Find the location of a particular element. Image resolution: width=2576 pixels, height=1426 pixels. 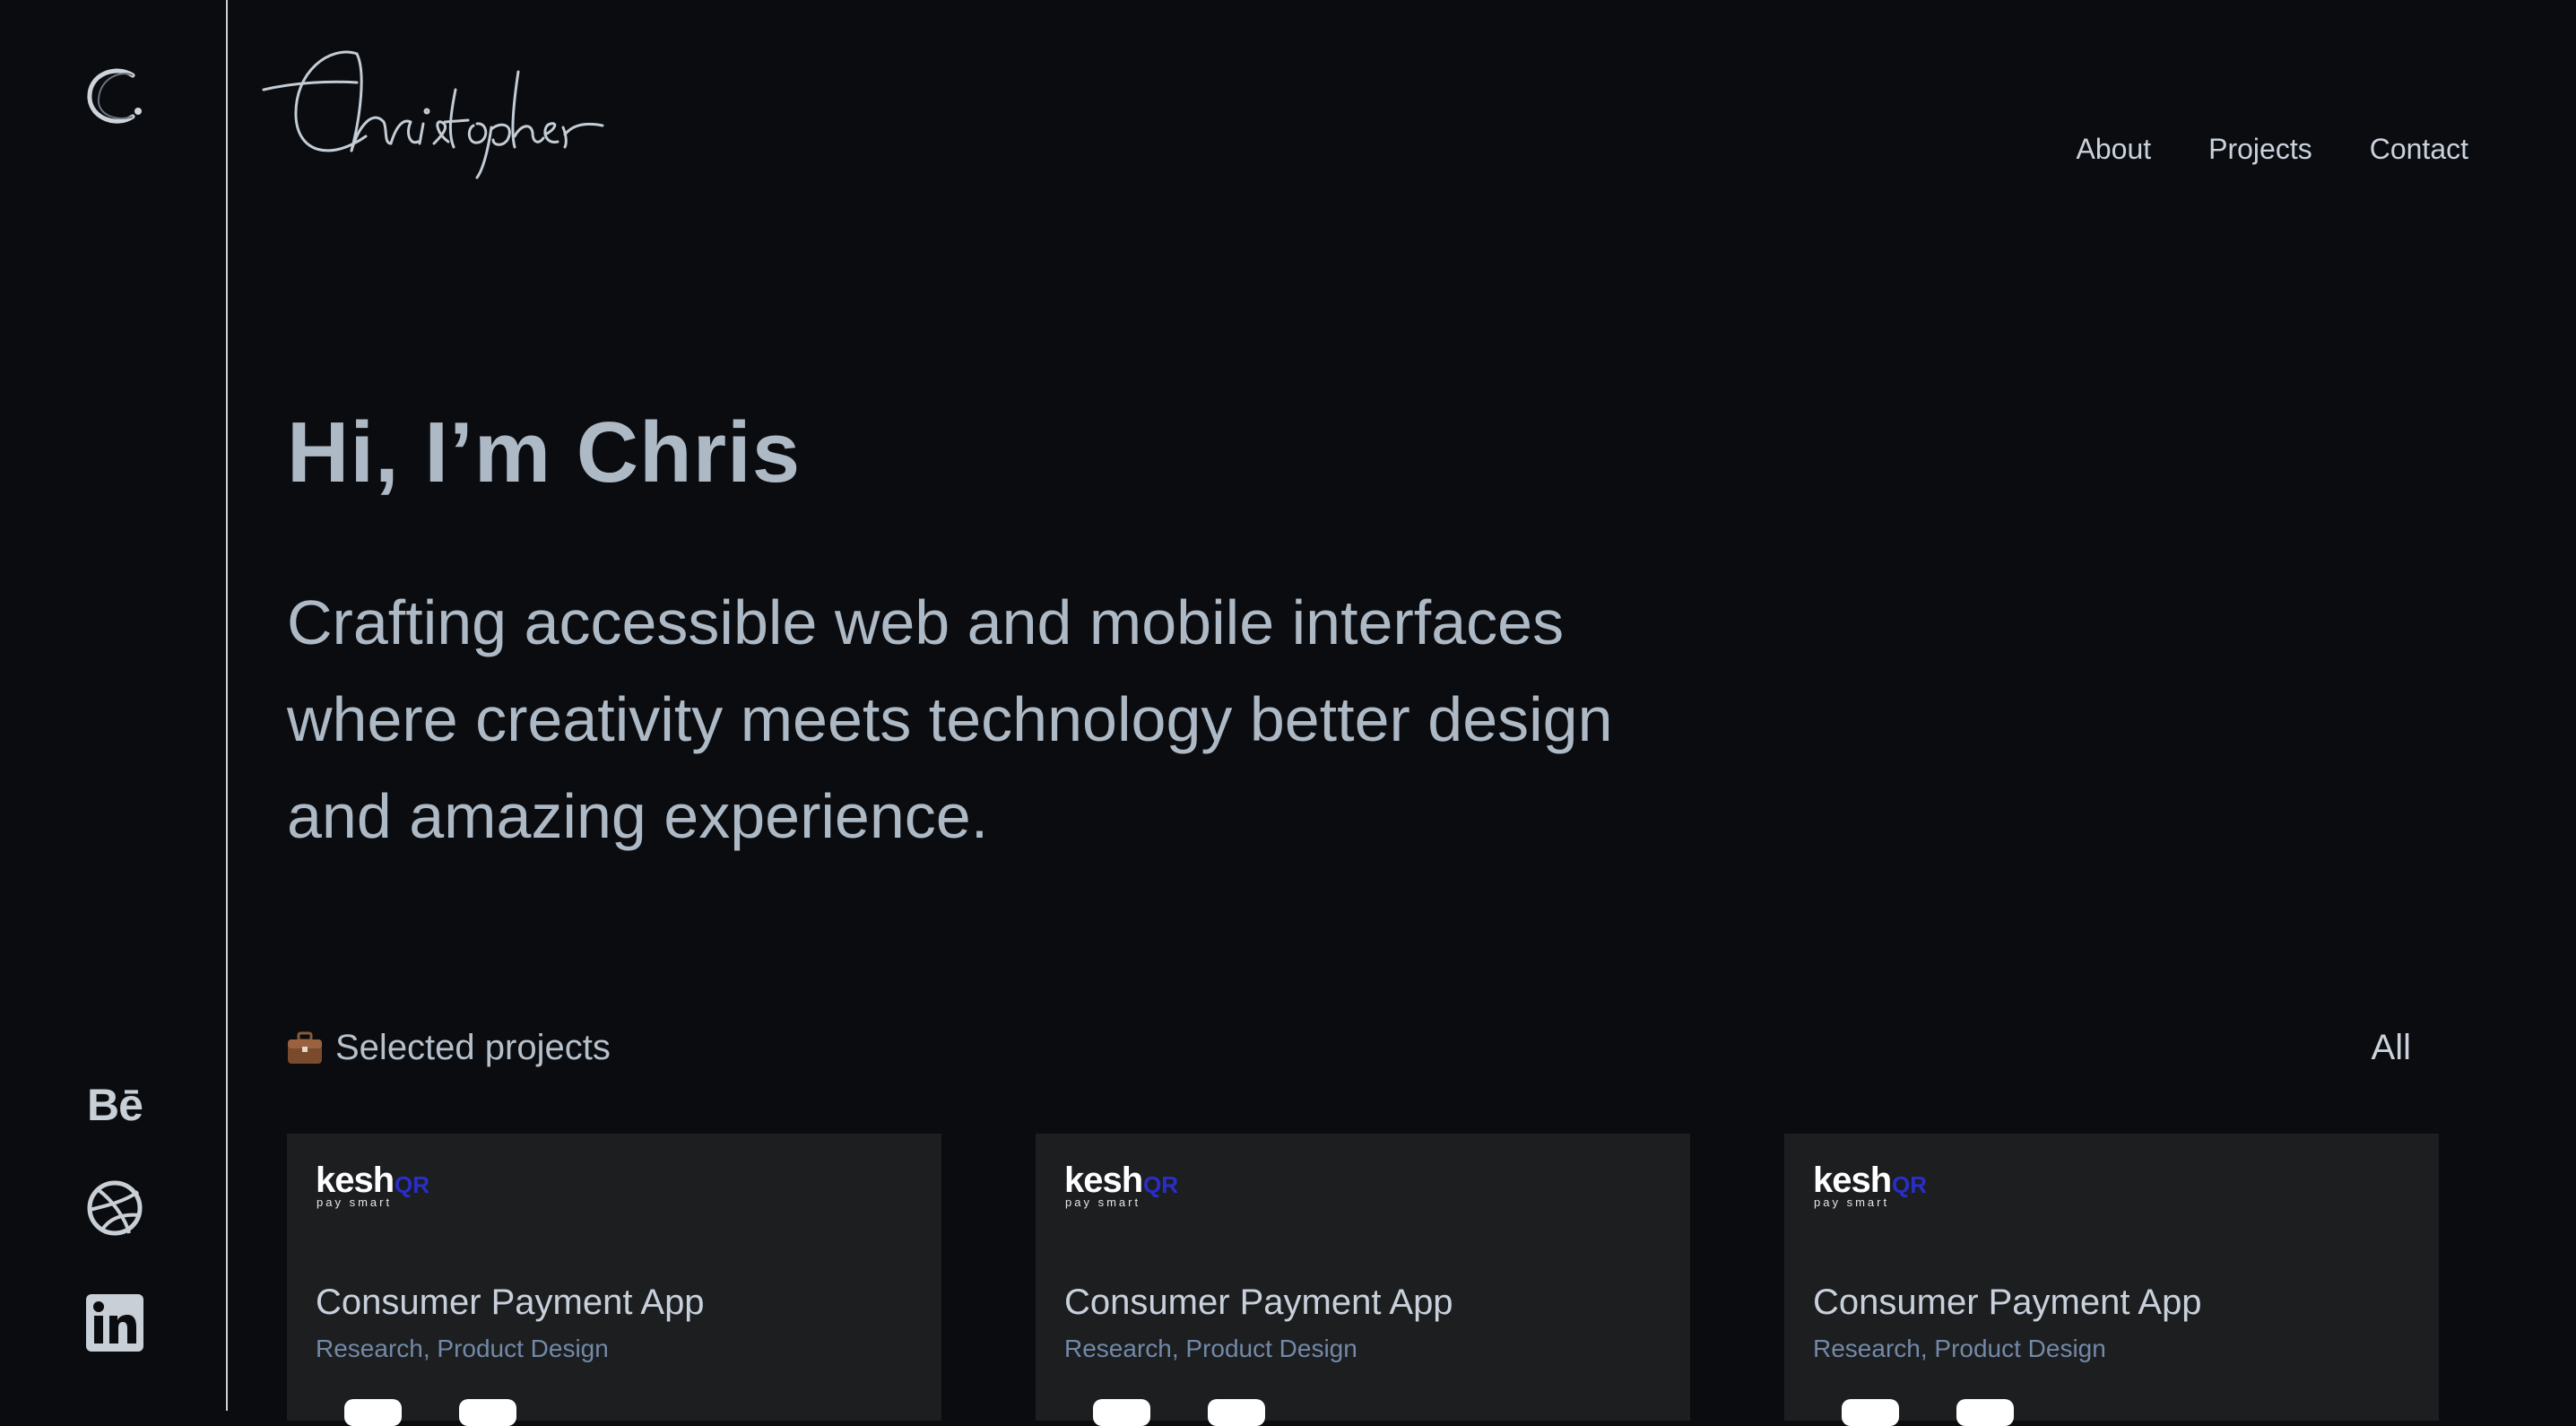

dribbble-glyph is located at coordinates (115, 1208).